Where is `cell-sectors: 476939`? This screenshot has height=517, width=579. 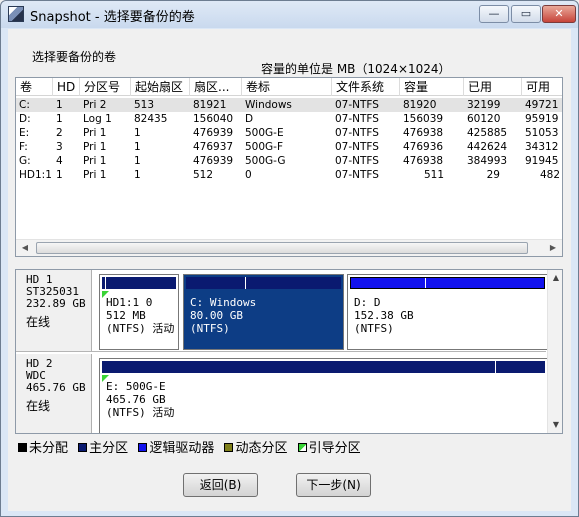
cell-sectors: 476939 is located at coordinates (213, 133).